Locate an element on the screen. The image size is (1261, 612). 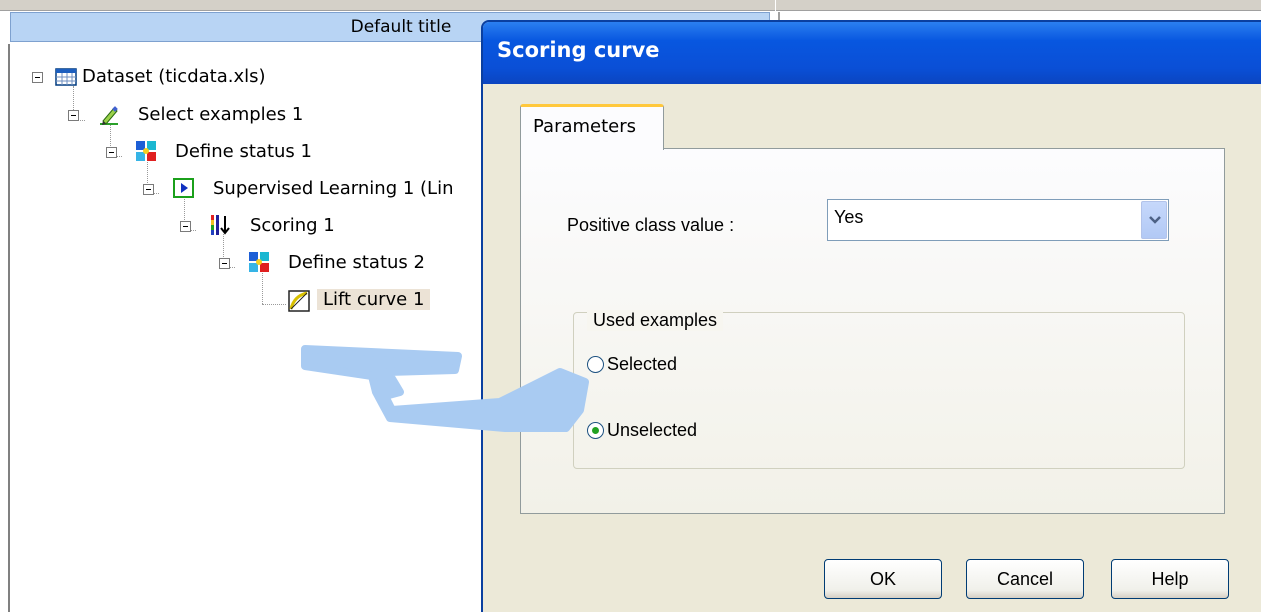
positive-class-label: Positive class value : is located at coordinates (651, 225).